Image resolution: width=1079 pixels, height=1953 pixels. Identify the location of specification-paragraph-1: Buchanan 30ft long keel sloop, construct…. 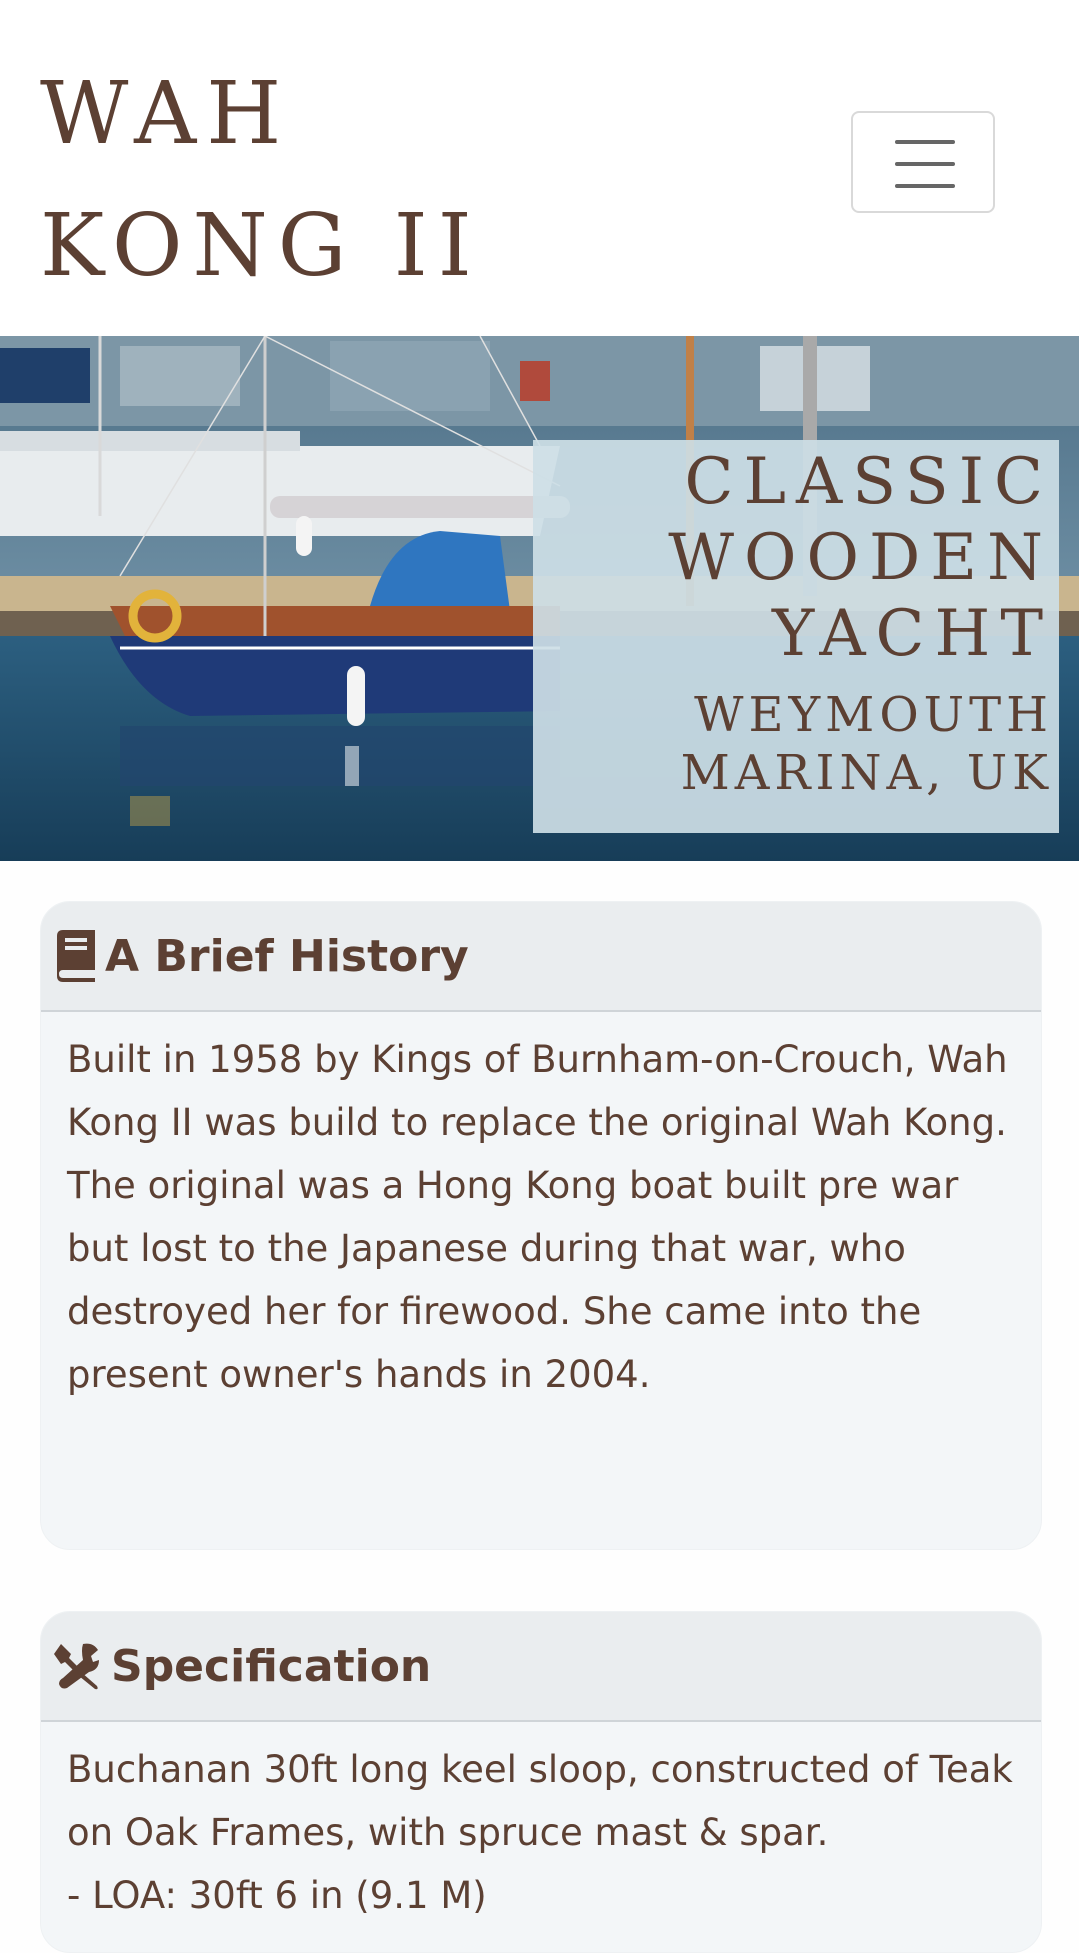
(540, 1801).